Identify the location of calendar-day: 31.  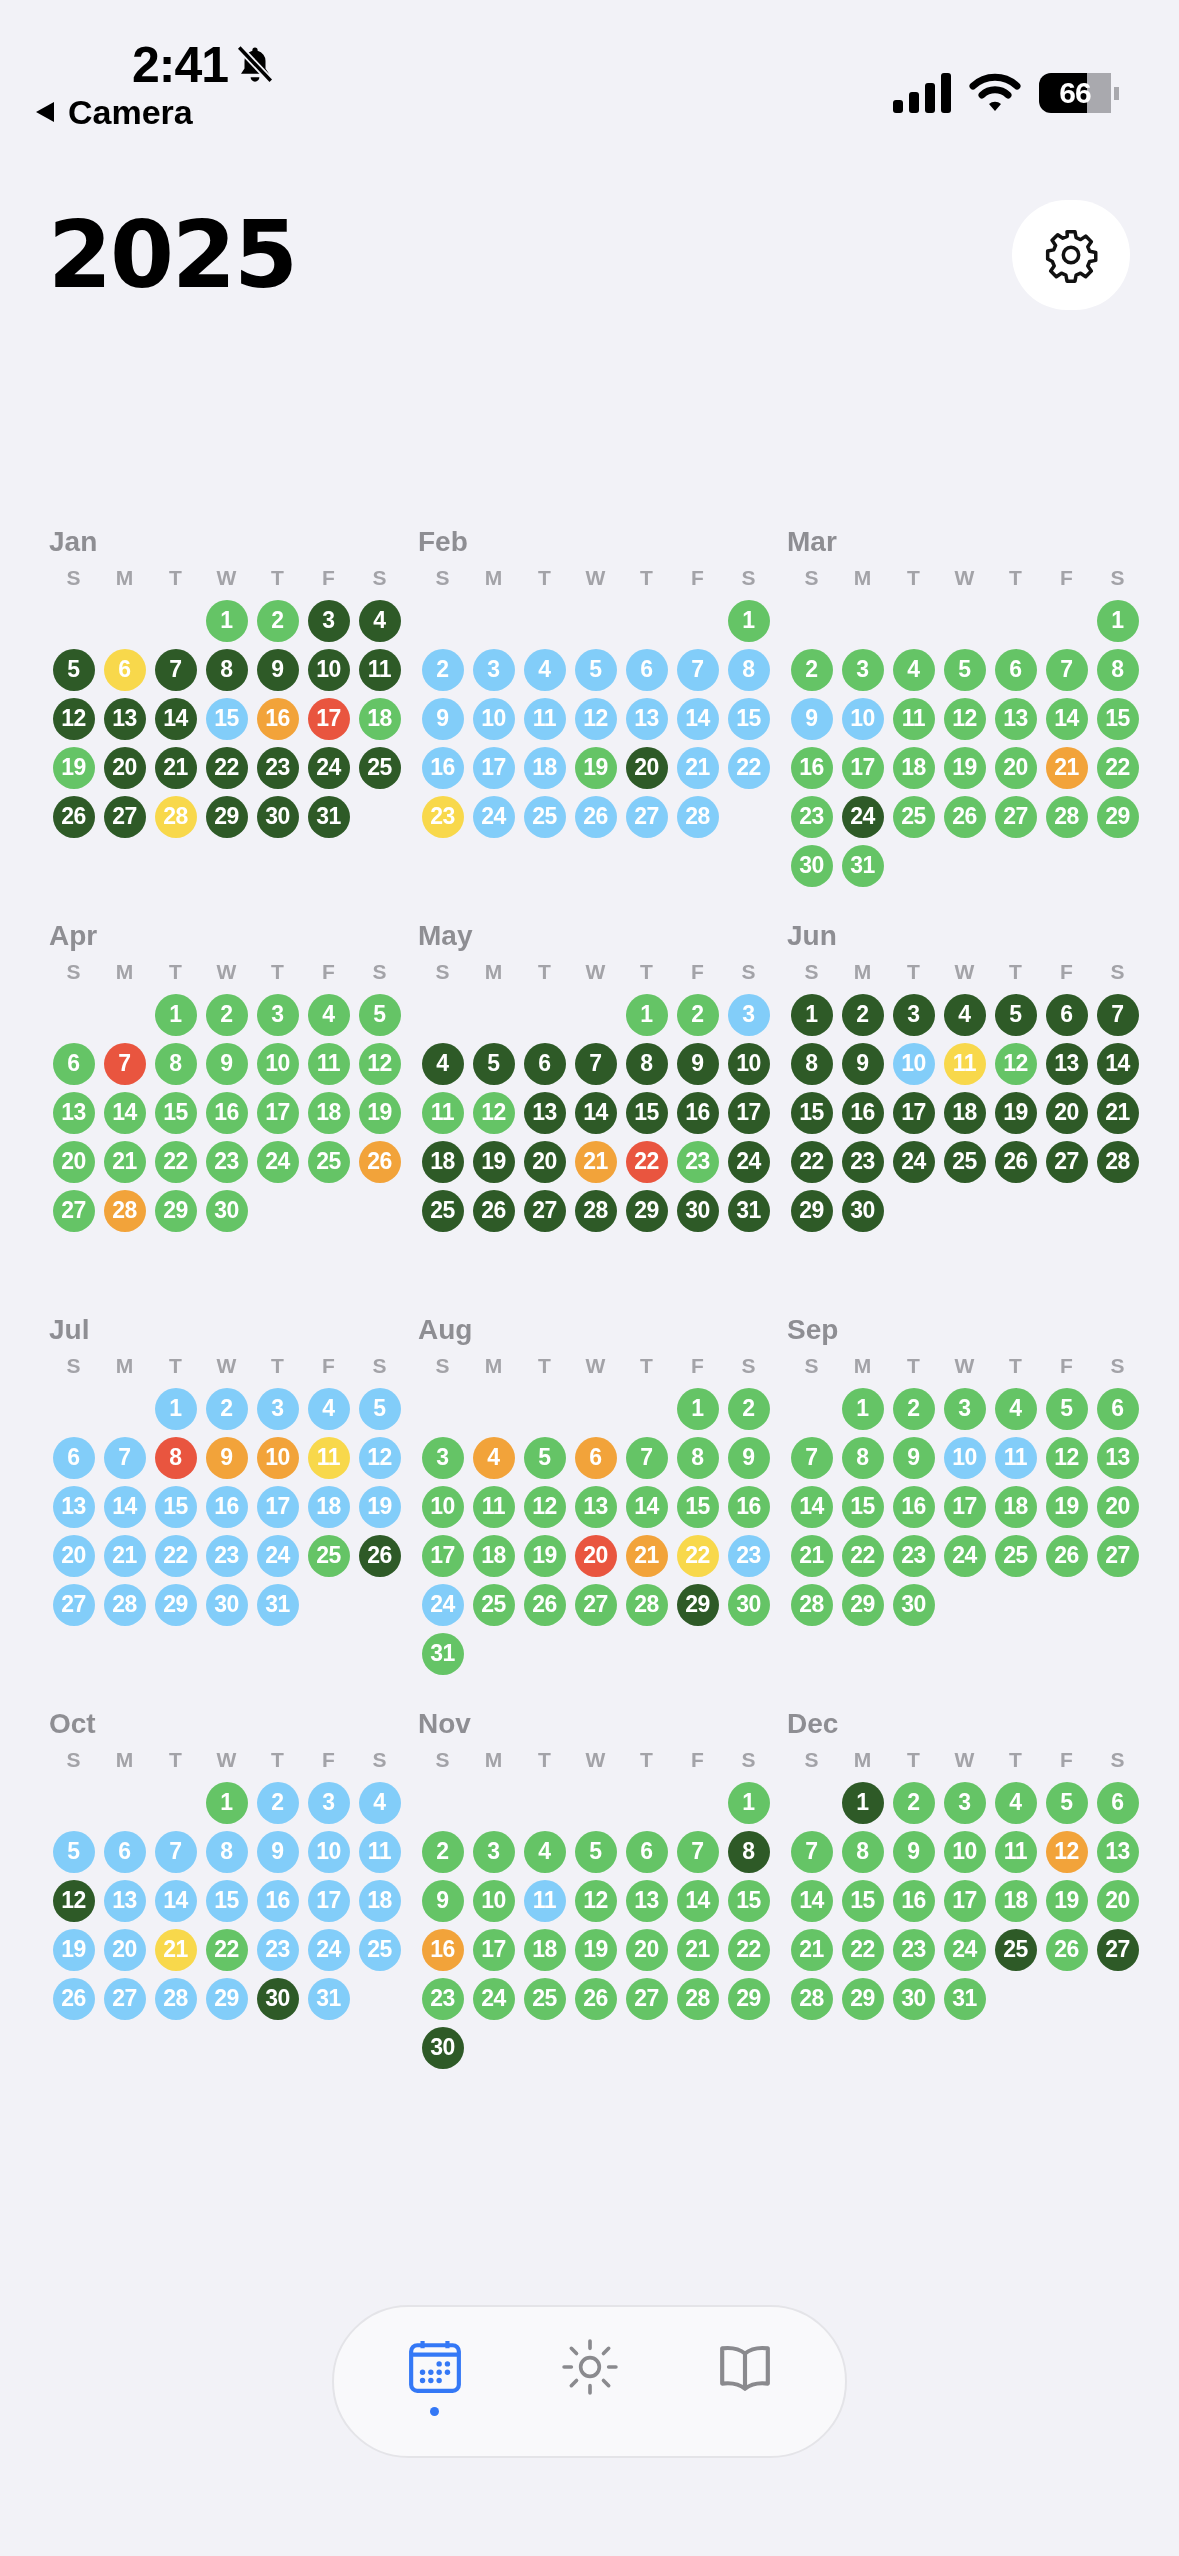
(862, 865).